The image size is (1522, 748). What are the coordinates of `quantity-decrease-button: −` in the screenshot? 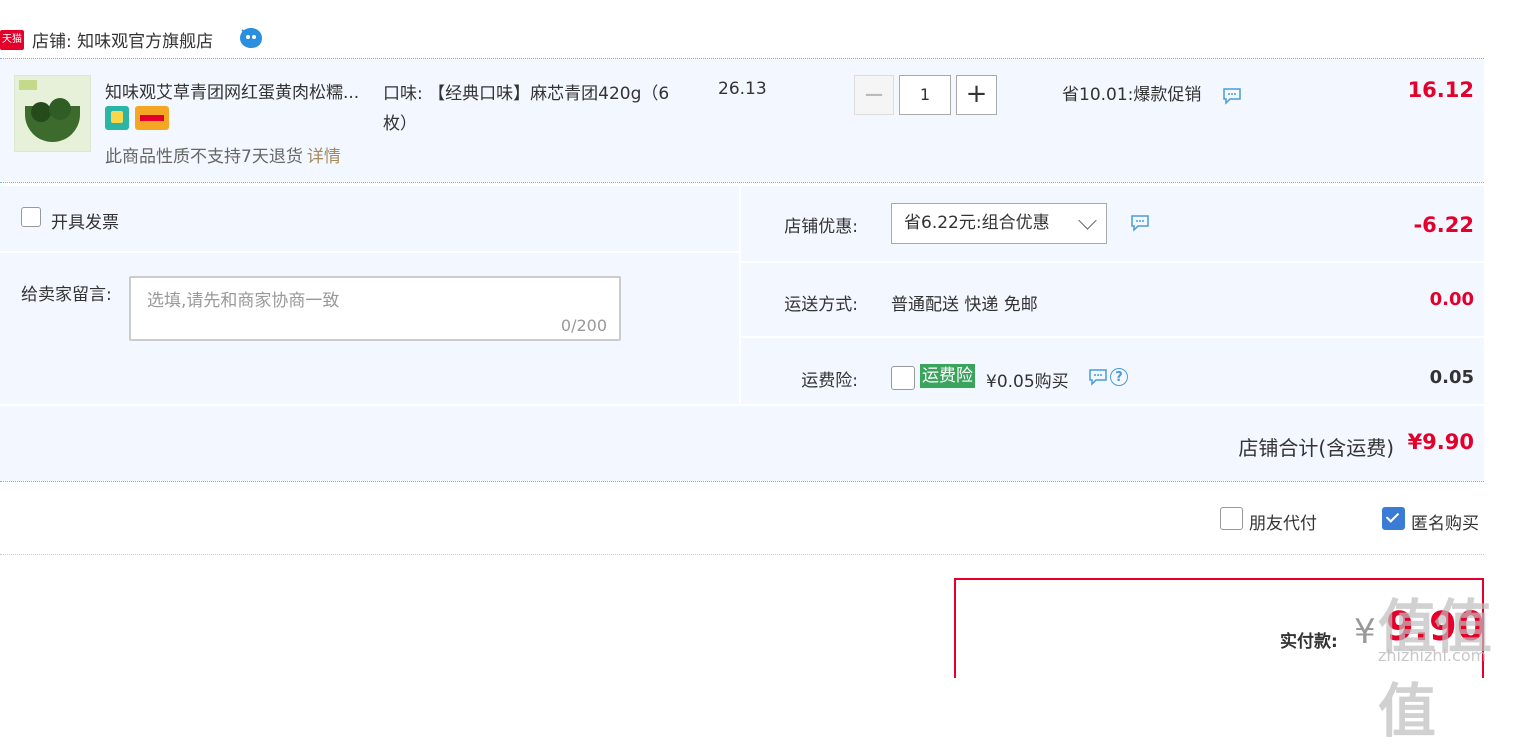 It's located at (874, 95).